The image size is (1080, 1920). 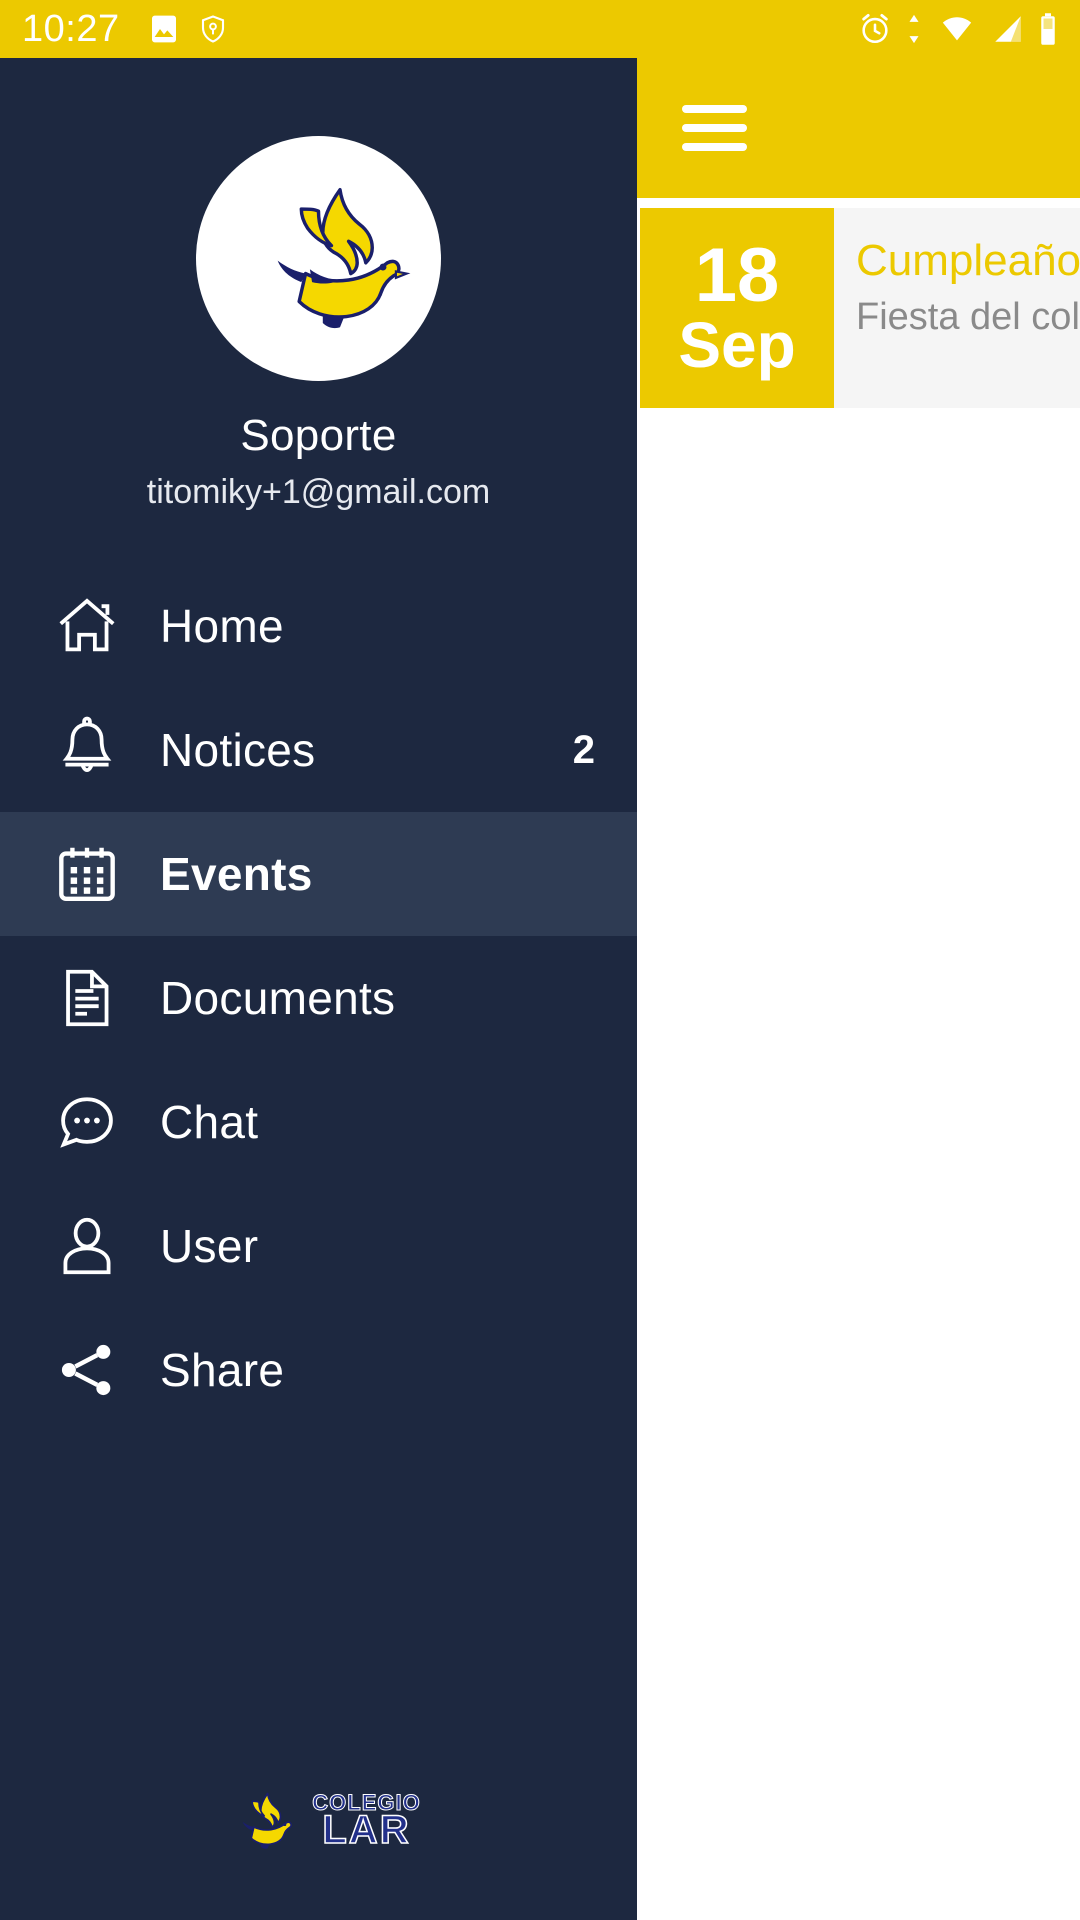 I want to click on sidebar-item-label: Chat, so click(x=209, y=1122).